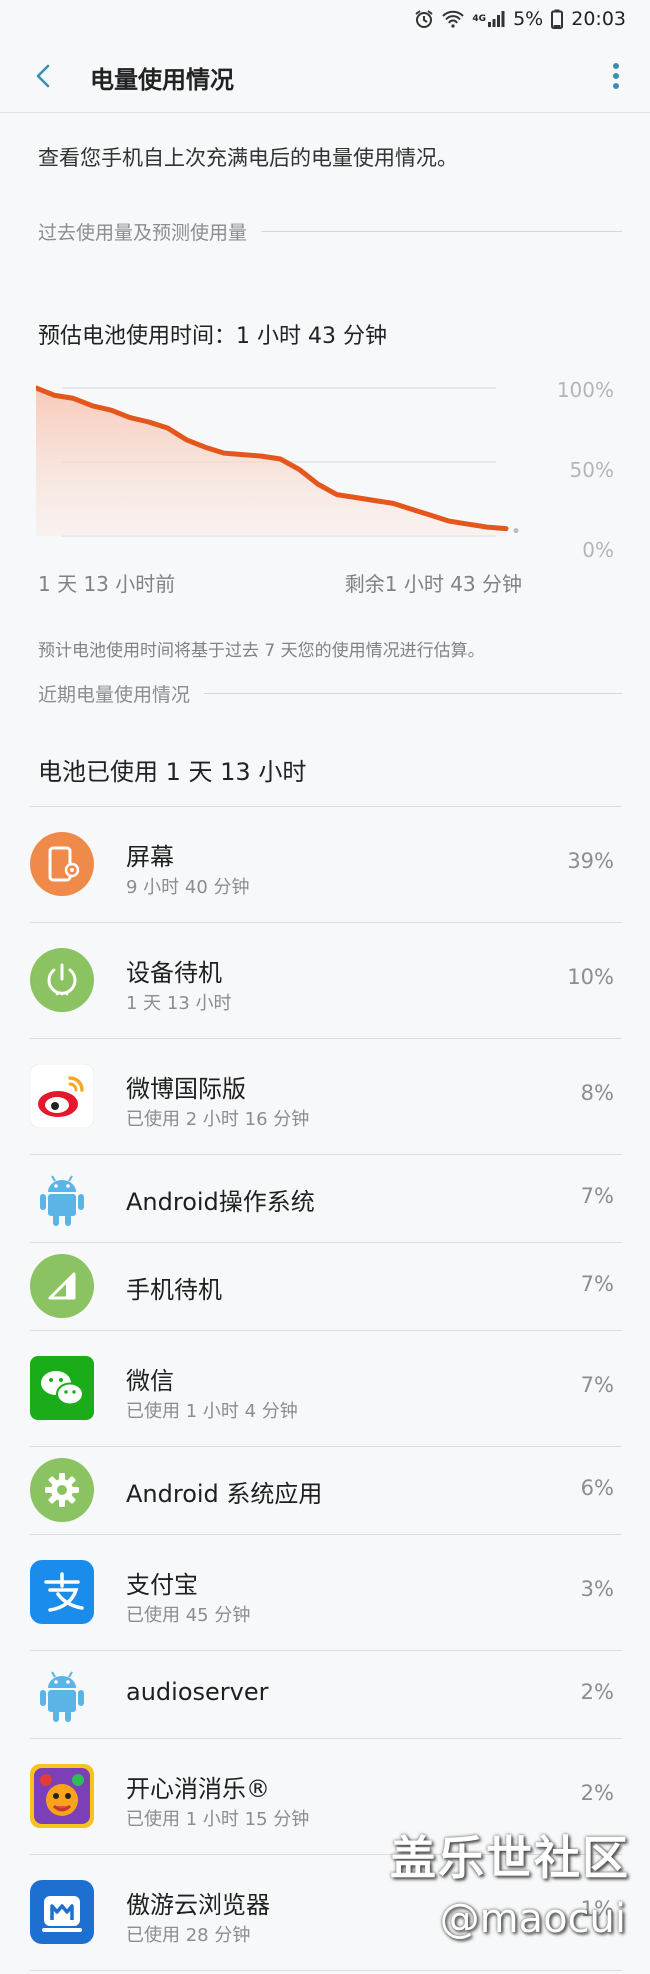  What do you see at coordinates (188, 887) in the screenshot?
I see `app-usage-time: 9 小时 40 分钟` at bounding box center [188, 887].